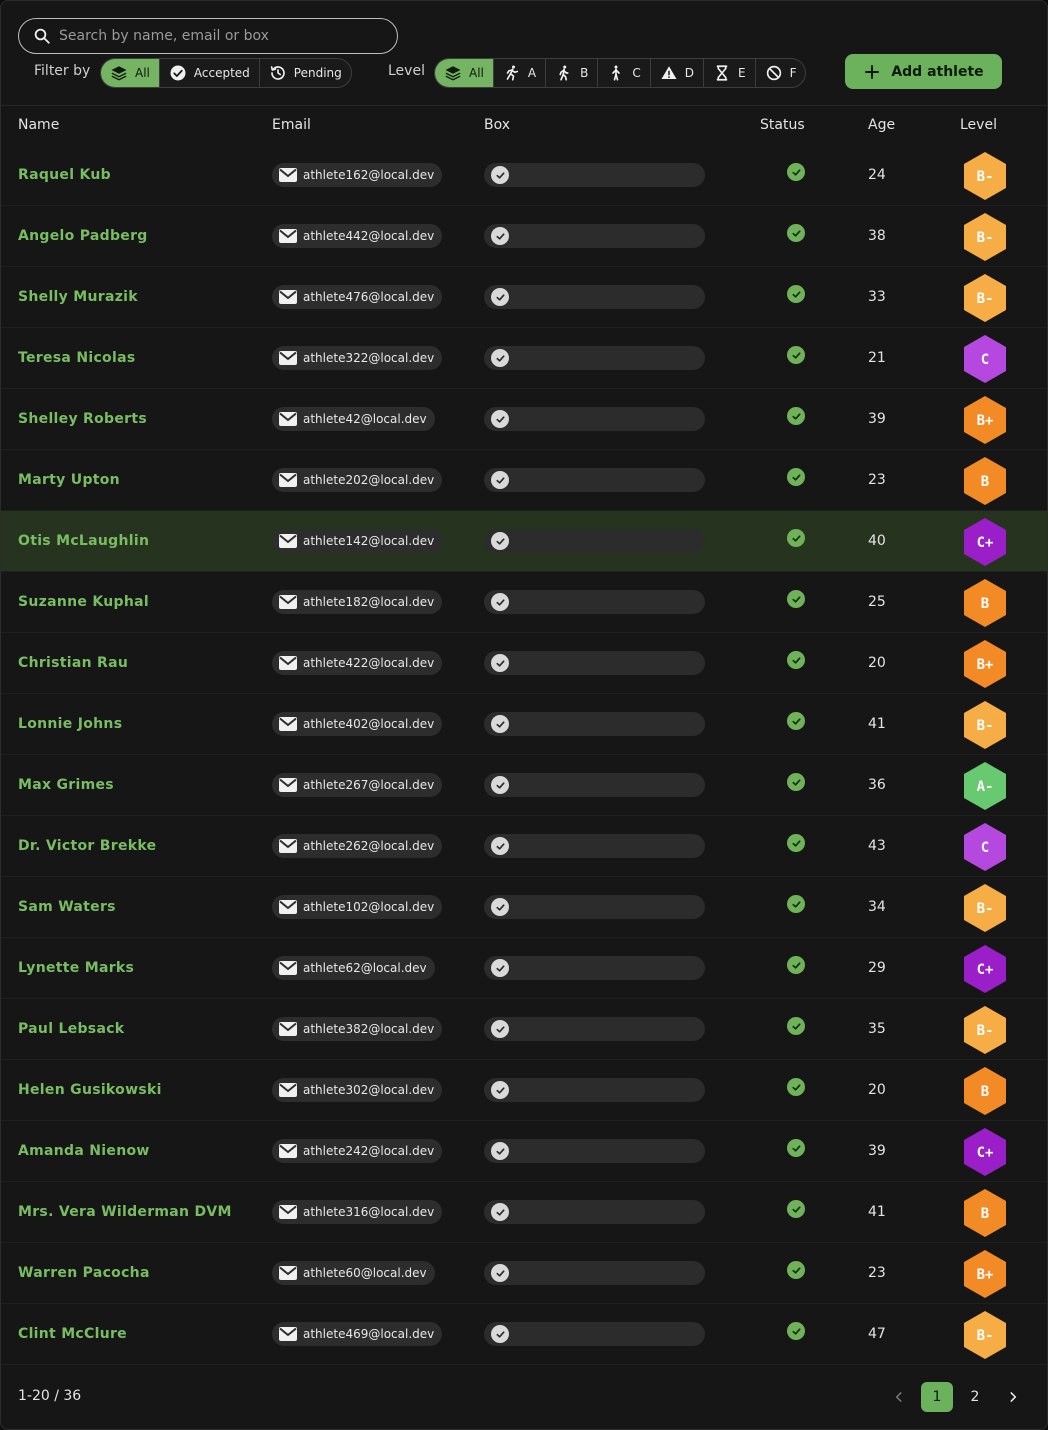 This screenshot has height=1430, width=1048. What do you see at coordinates (72, 1334) in the screenshot?
I see `athlete-name: Clint McClure` at bounding box center [72, 1334].